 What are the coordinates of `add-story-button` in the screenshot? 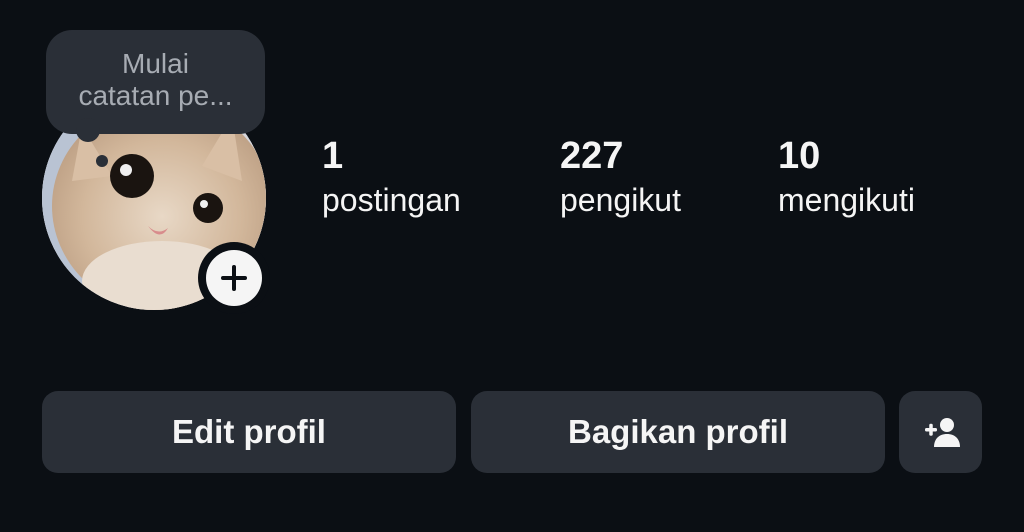 It's located at (234, 278).